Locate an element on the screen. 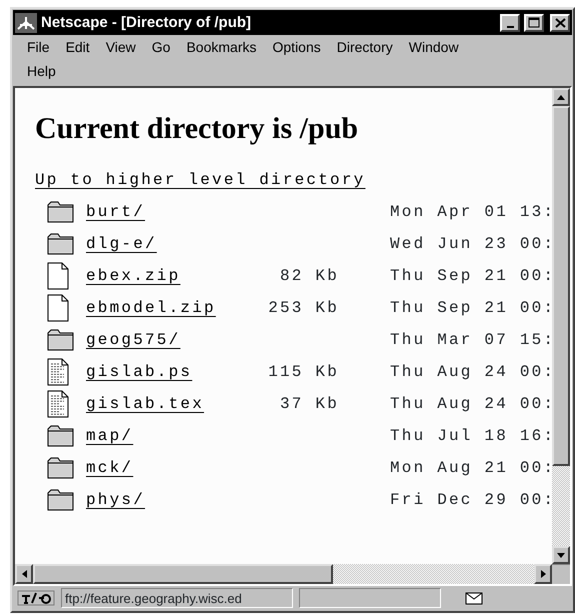 This screenshot has height=615, width=575. mail-icon is located at coordinates (474, 598).